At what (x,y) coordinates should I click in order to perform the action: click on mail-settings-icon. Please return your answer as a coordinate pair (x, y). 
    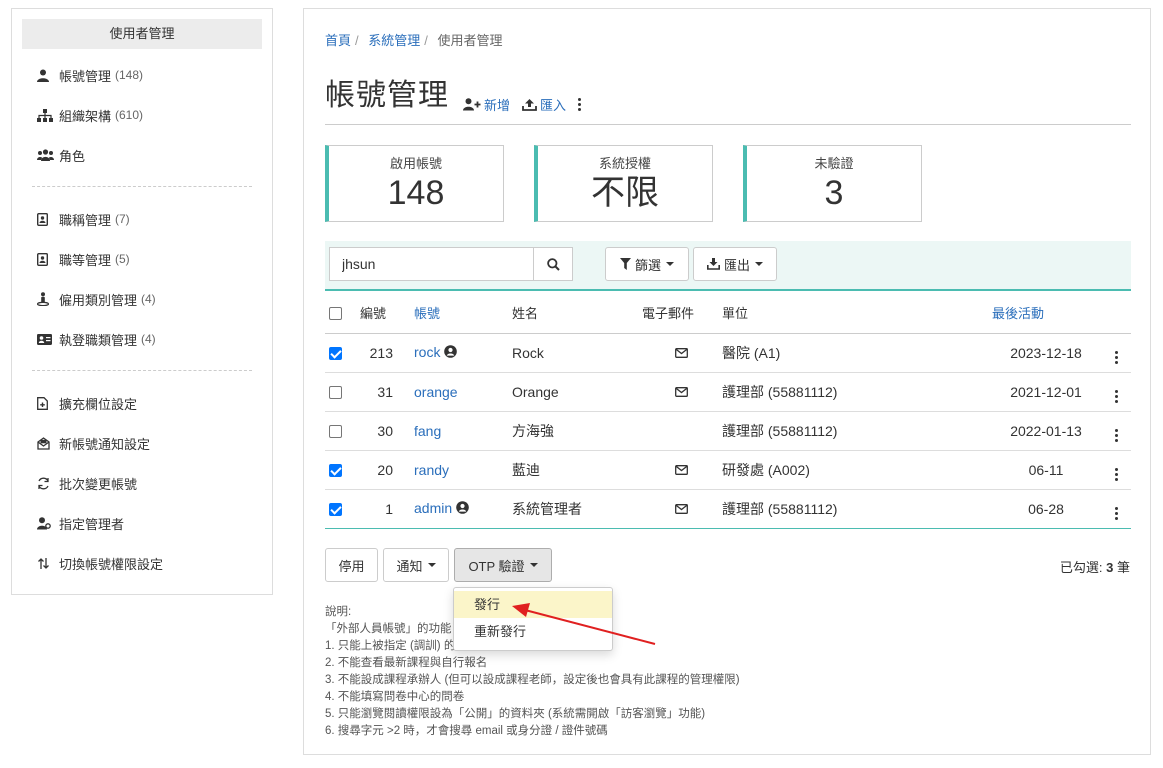
    Looking at the image, I should click on (46, 443).